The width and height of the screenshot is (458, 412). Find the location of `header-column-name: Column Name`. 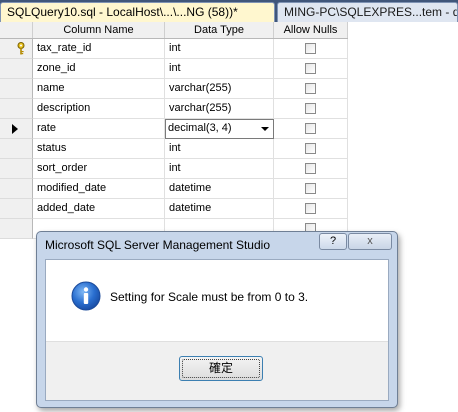

header-column-name: Column Name is located at coordinates (99, 30).